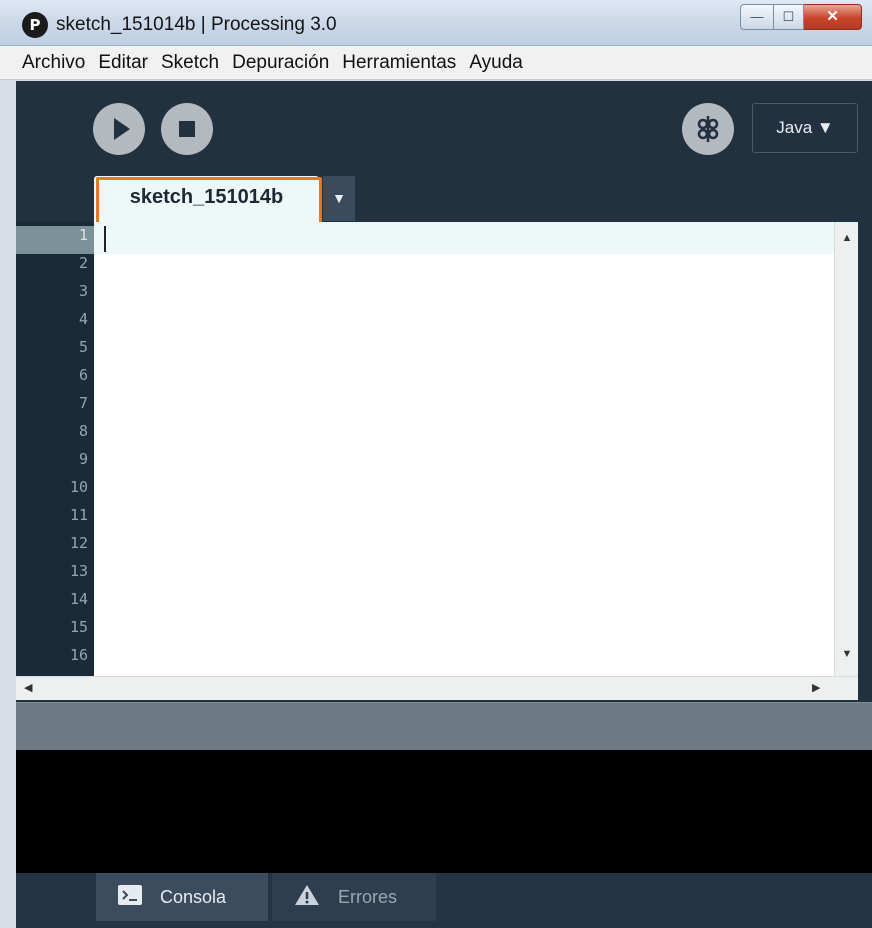 The width and height of the screenshot is (872, 928). What do you see at coordinates (78, 487) in the screenshot?
I see `line-number: 10` at bounding box center [78, 487].